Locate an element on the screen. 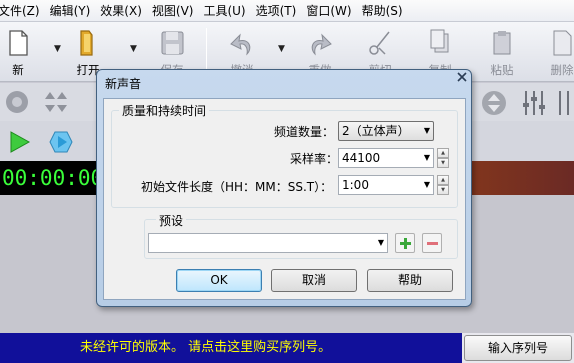 The image size is (574, 363). cancel-button: 取消 is located at coordinates (314, 280).